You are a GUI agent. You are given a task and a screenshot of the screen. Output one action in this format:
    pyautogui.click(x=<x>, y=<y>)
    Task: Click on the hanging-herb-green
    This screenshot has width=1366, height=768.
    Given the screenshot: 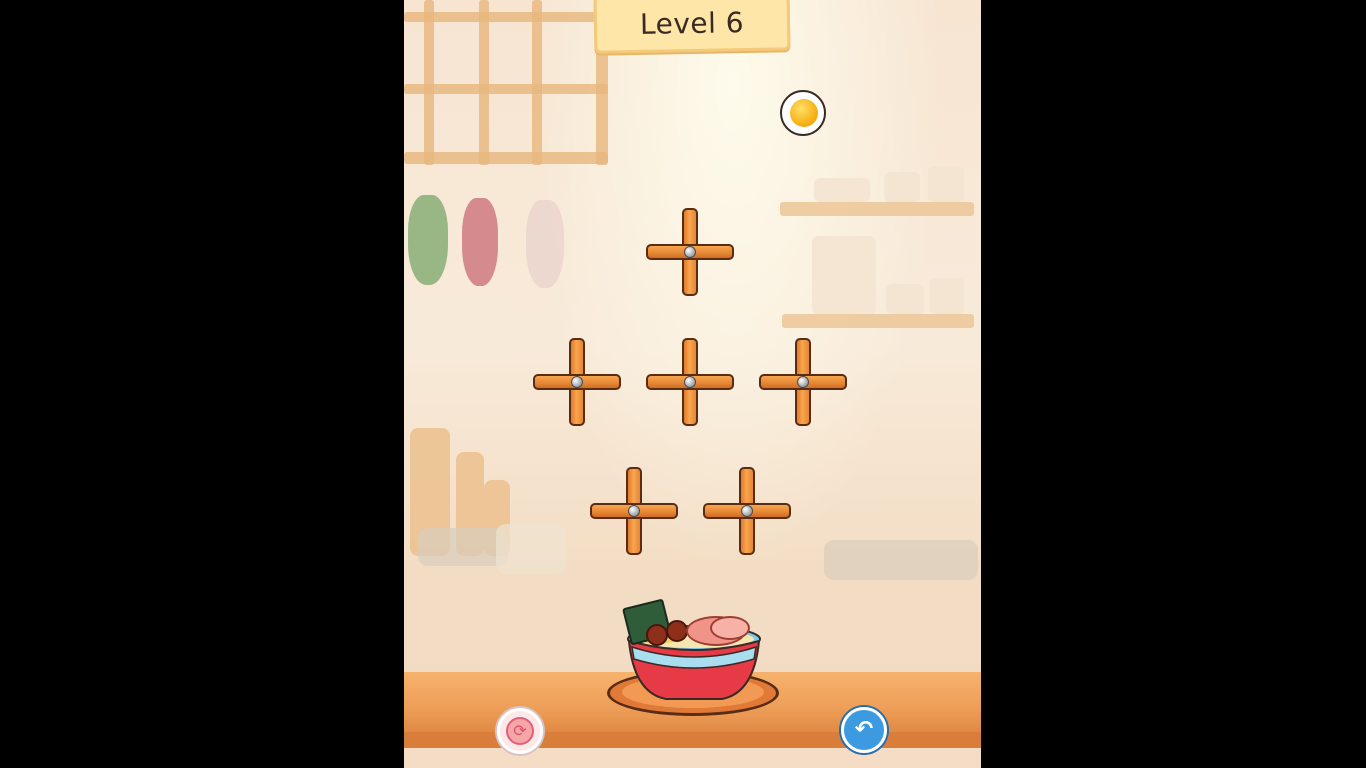 What is the action you would take?
    pyautogui.click(x=428, y=240)
    